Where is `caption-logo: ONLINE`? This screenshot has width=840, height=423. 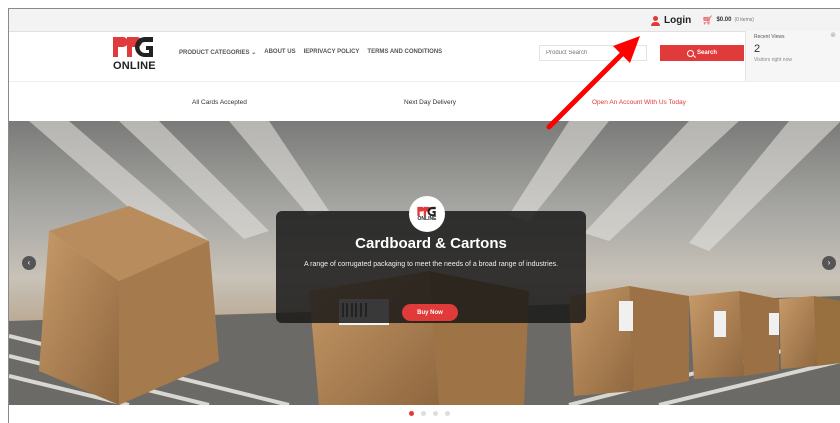 caption-logo: ONLINE is located at coordinates (427, 214).